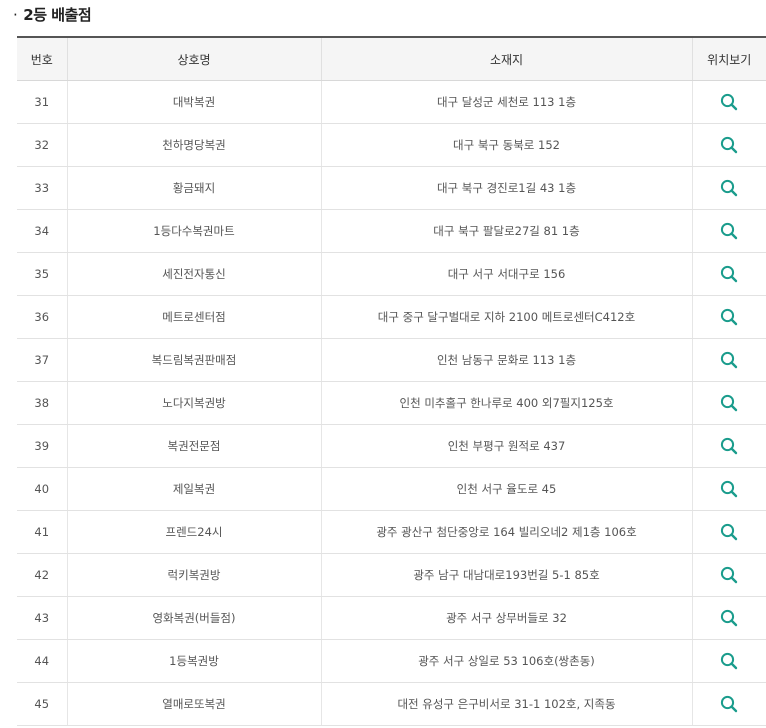 Image resolution: width=766 pixels, height=728 pixels. I want to click on store-address: 광주 광산구 첨단중앙로 164 빌리오네2 제1층 106호, so click(506, 532).